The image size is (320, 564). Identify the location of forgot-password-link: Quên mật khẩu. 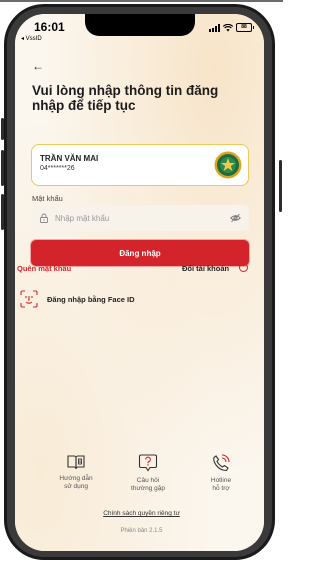
(44, 268).